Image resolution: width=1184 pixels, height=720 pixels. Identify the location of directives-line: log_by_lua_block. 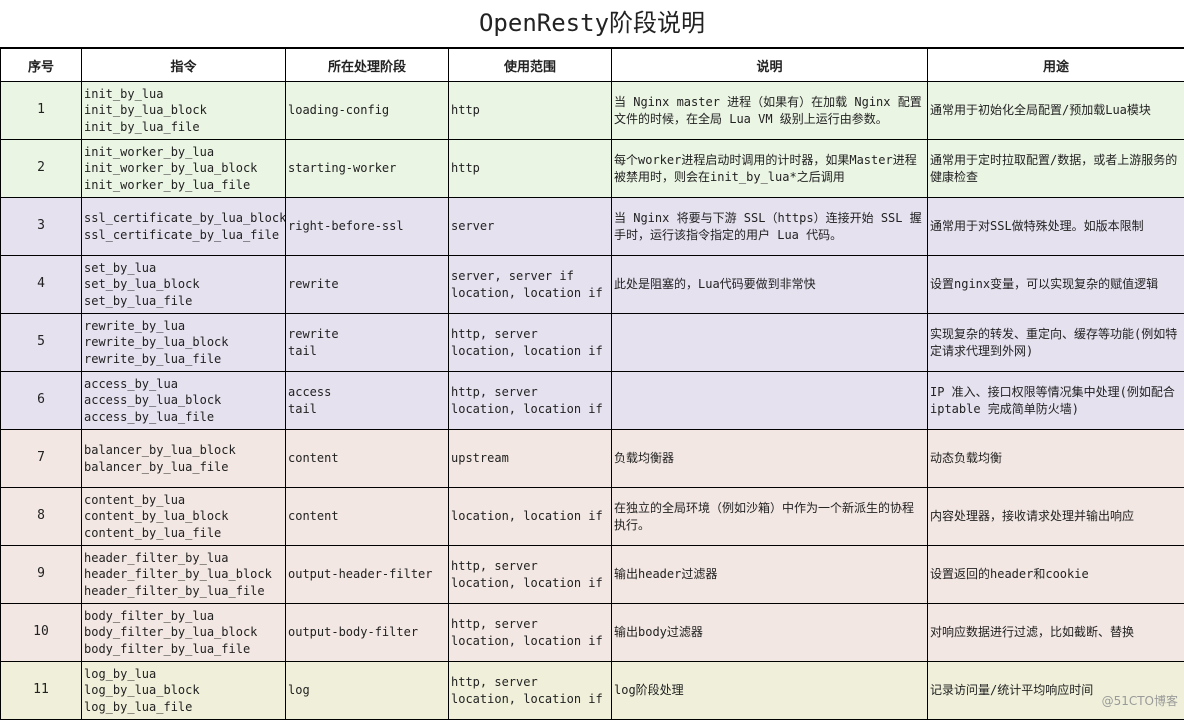
(183, 690).